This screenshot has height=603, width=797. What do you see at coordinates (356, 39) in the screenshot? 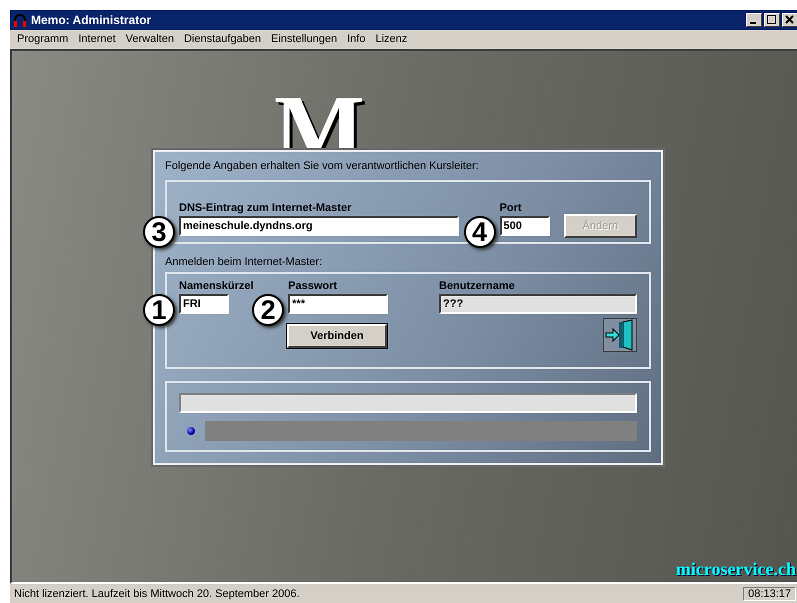
I see `menu-item: Info` at bounding box center [356, 39].